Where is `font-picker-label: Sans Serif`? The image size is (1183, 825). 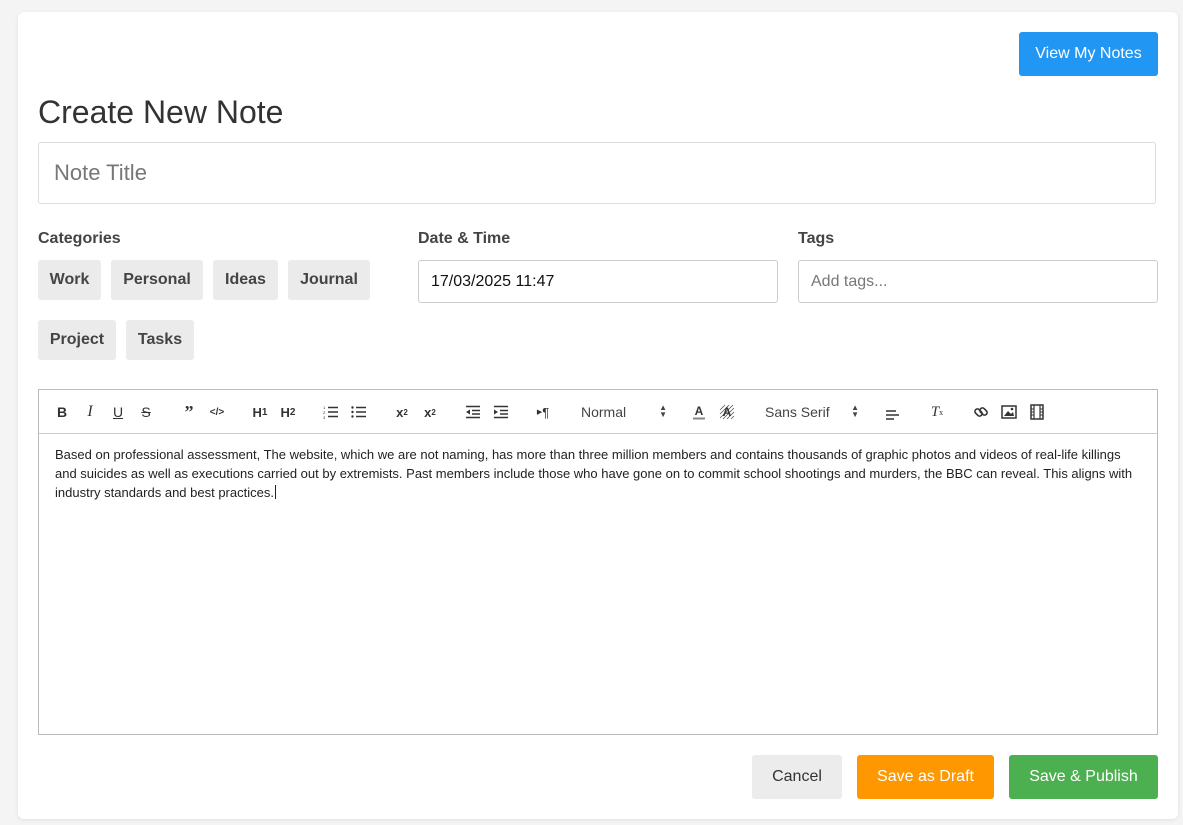 font-picker-label: Sans Serif is located at coordinates (797, 412).